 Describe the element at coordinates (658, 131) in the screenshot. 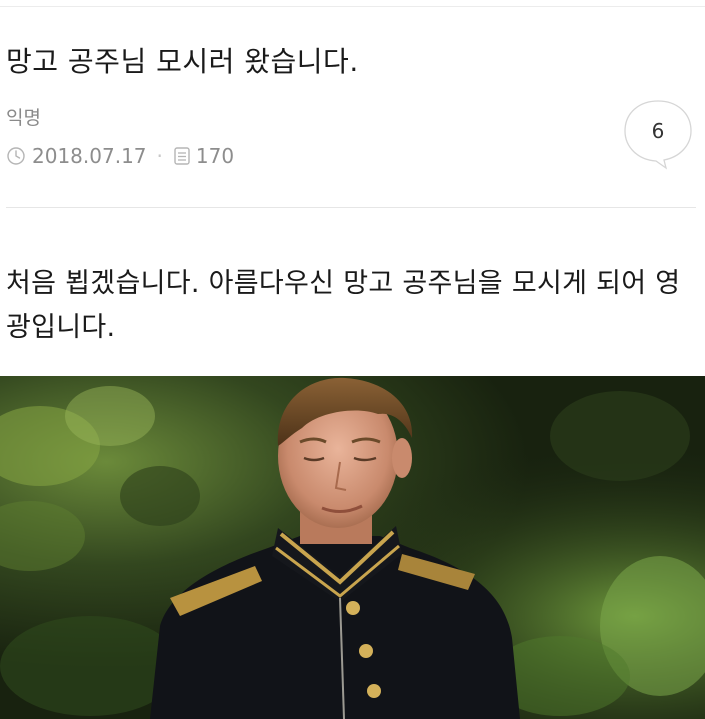

I see `comment-count: 6` at that location.